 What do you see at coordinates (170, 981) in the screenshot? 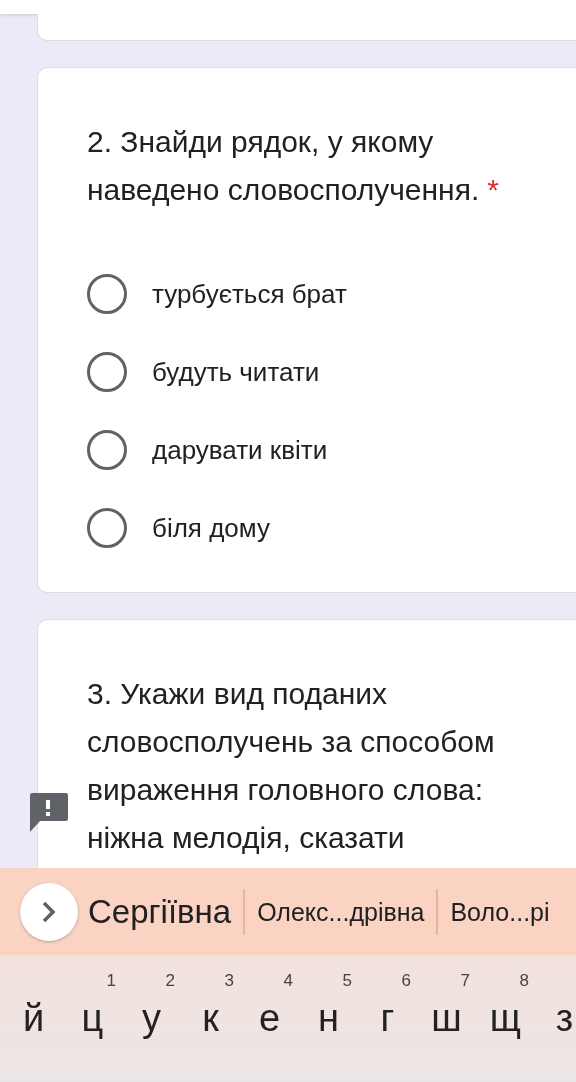
I see `key-hint: 2` at bounding box center [170, 981].